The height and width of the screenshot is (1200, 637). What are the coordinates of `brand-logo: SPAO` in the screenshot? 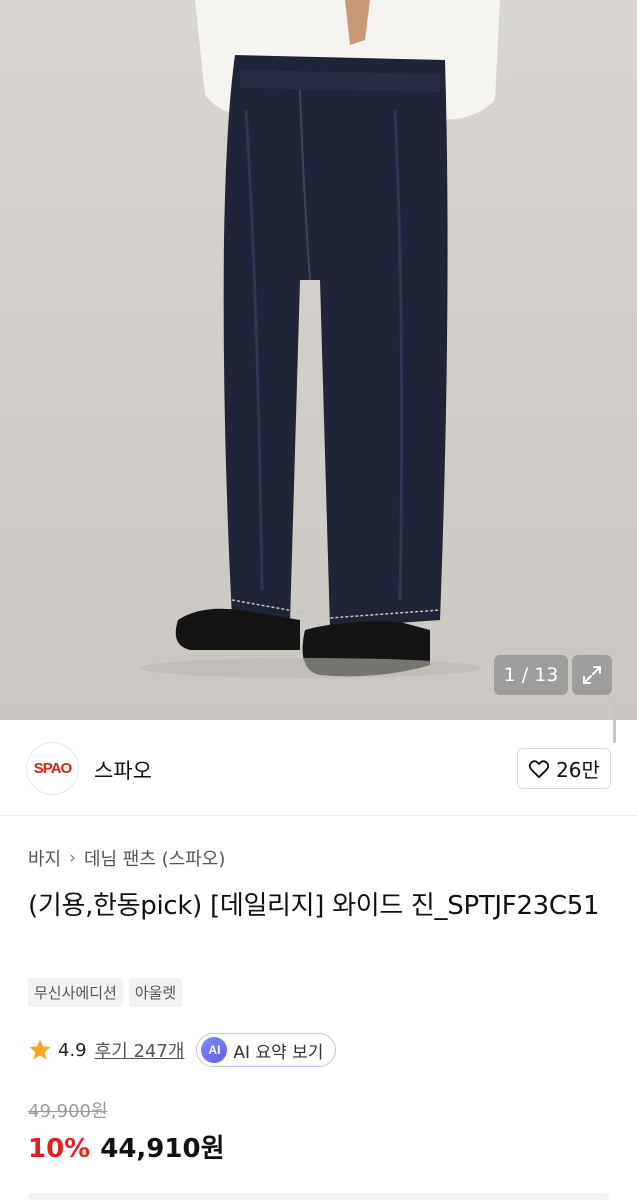 It's located at (52, 768).